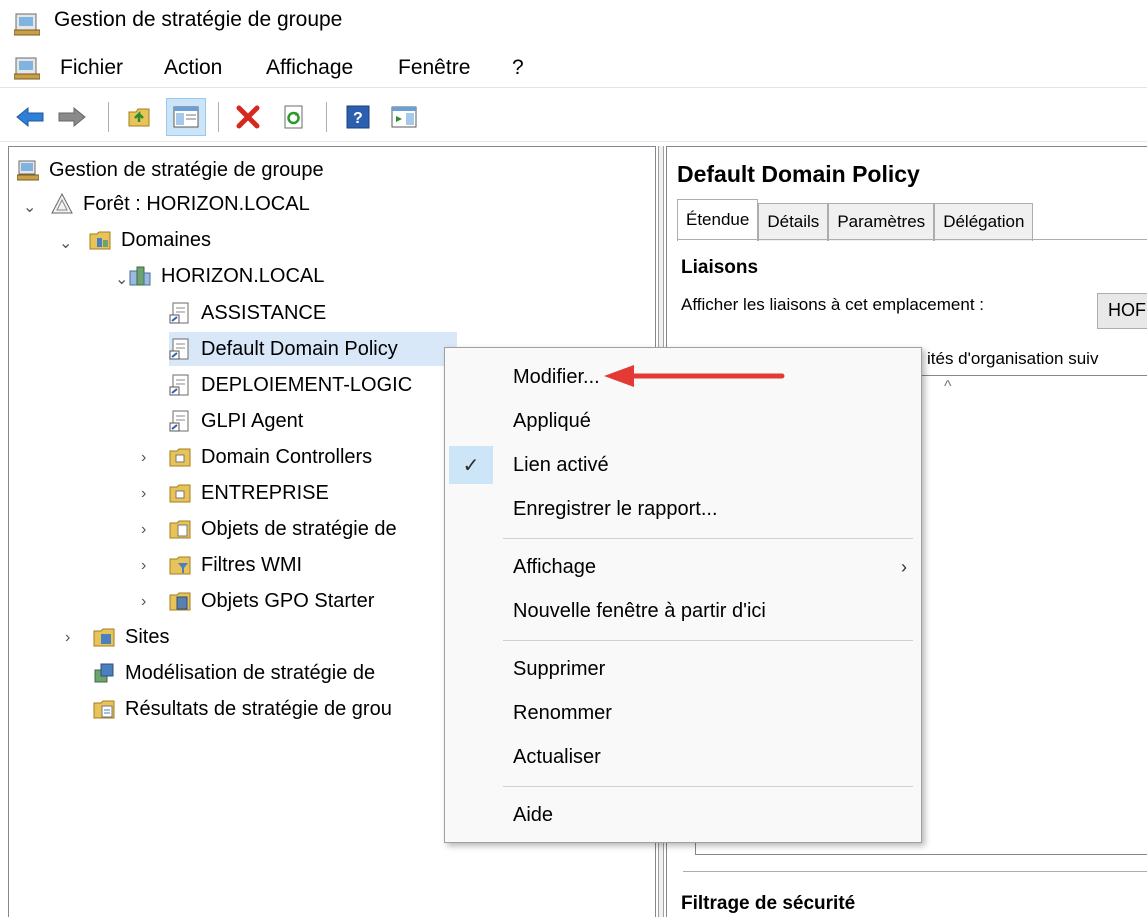  Describe the element at coordinates (904, 566) in the screenshot. I see `submenu-arrow-icon: ›` at that location.